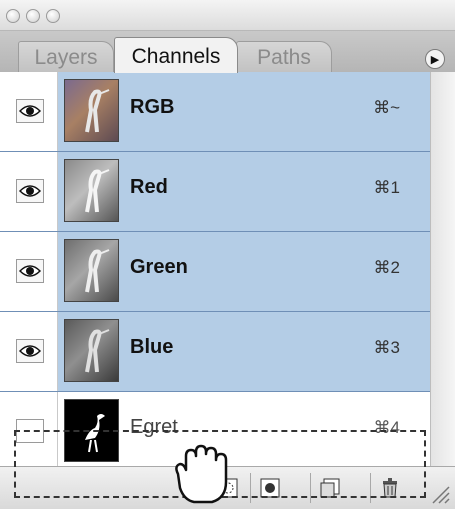  I want to click on channel-name: Egret, so click(154, 427).